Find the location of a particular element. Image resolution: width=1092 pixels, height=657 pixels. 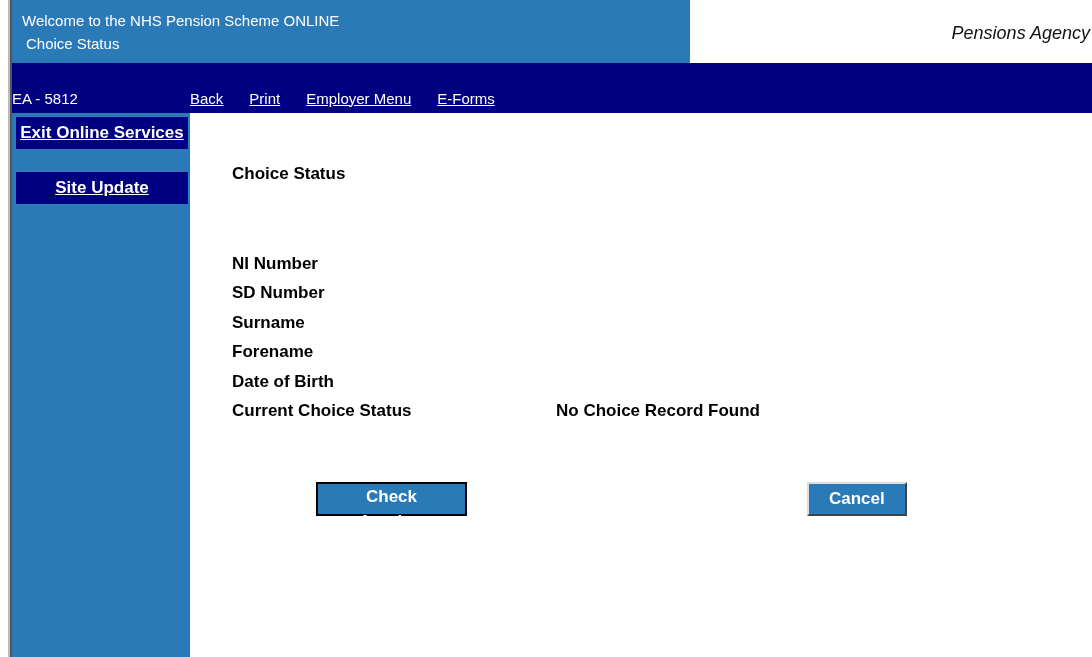

field-label: Date of Birth is located at coordinates (283, 381).